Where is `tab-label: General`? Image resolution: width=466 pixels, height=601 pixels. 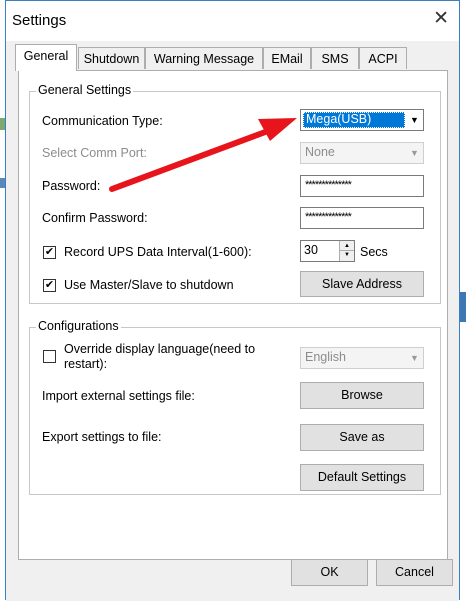 tab-label: General is located at coordinates (46, 56).